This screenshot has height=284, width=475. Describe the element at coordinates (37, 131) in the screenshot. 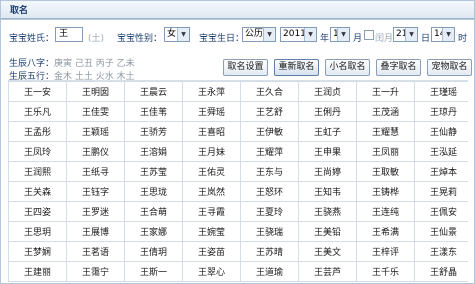

I see `name-cell: 王孟彤` at that location.